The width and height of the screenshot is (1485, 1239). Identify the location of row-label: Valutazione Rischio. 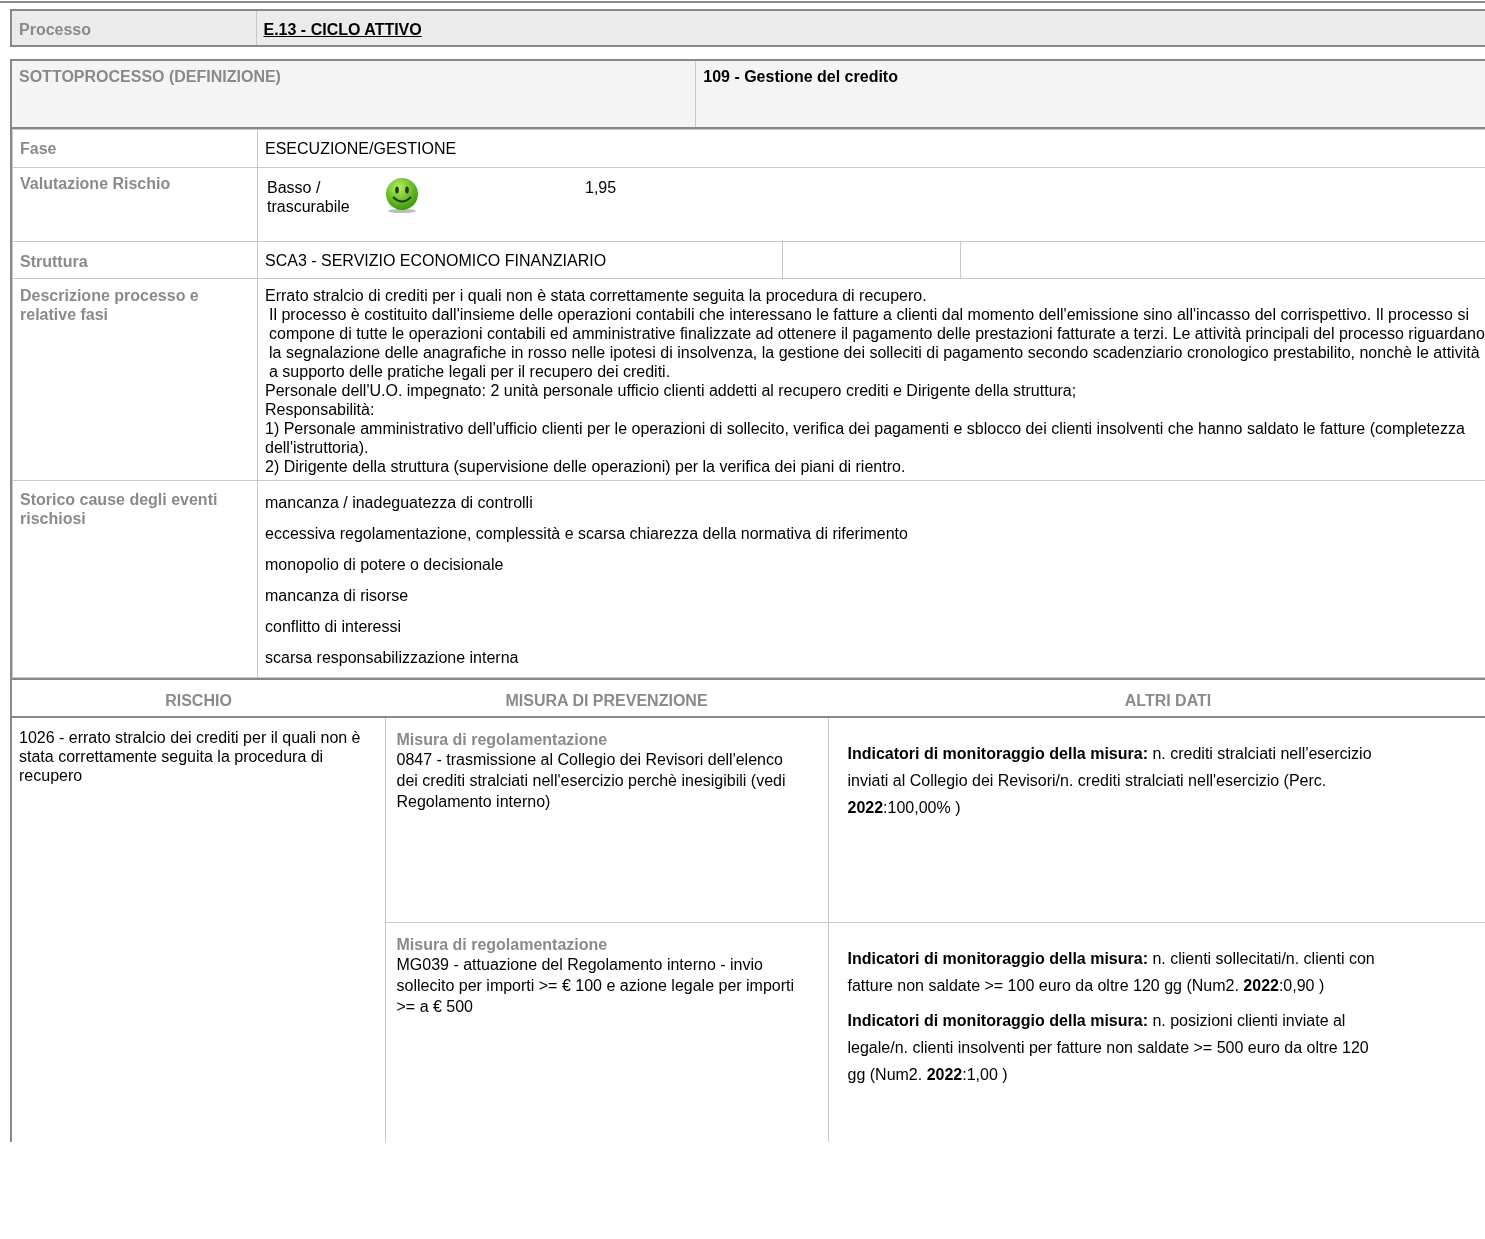
(135, 204).